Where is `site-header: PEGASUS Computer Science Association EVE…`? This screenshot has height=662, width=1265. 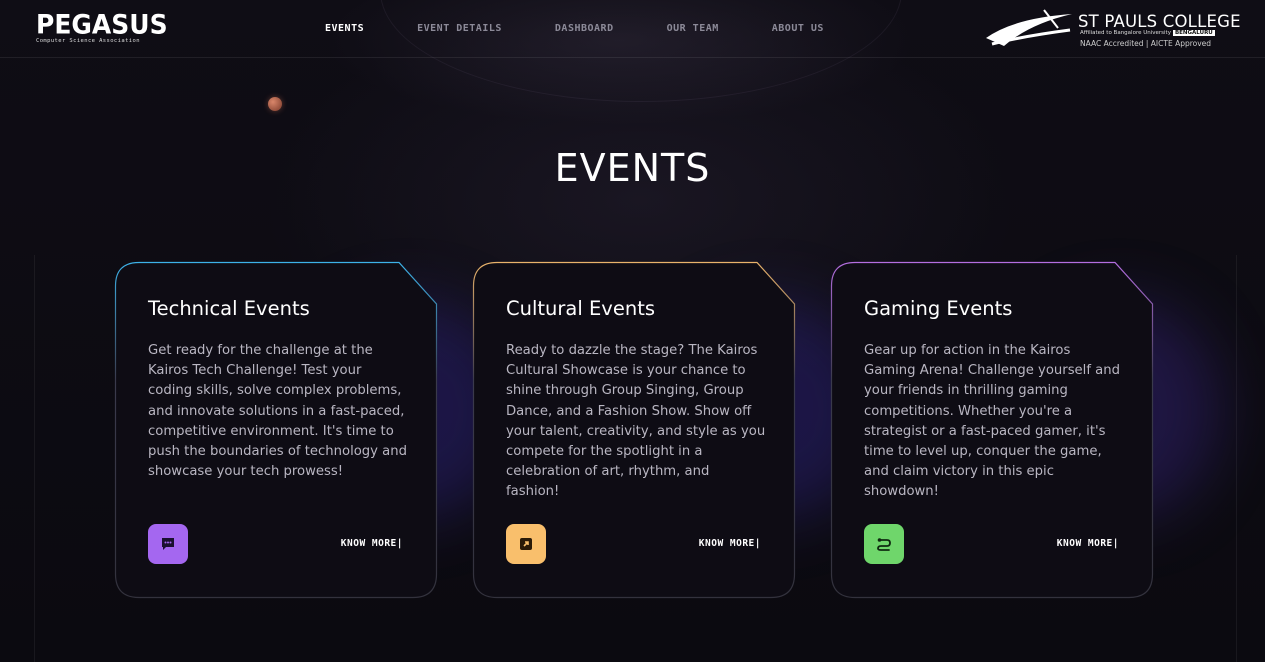 site-header: PEGASUS Computer Science Association EVE… is located at coordinates (632, 29).